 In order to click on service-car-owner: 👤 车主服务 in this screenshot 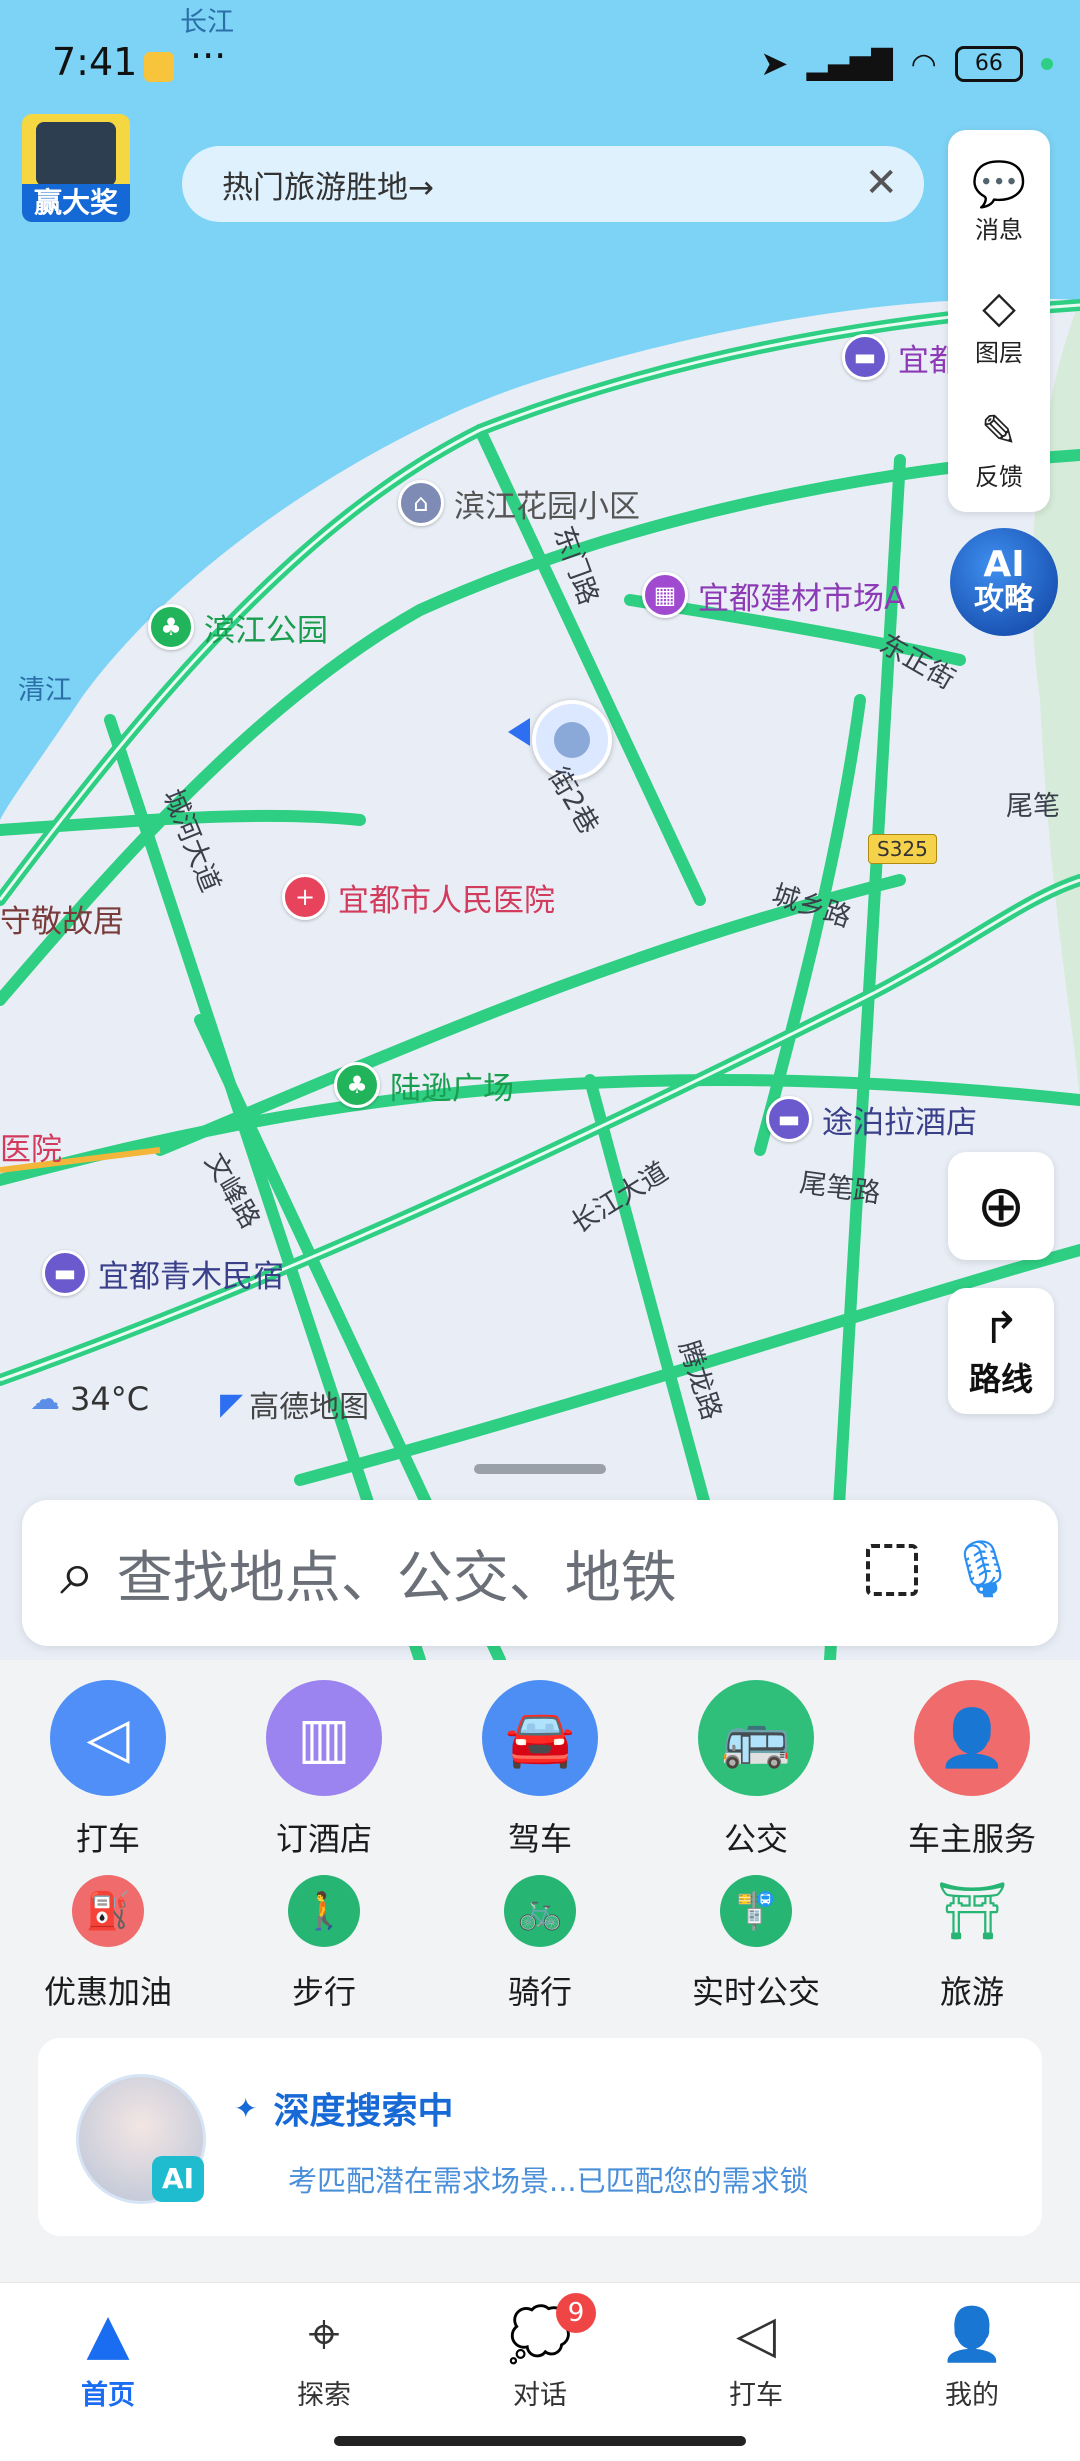, I will do `click(972, 1770)`.